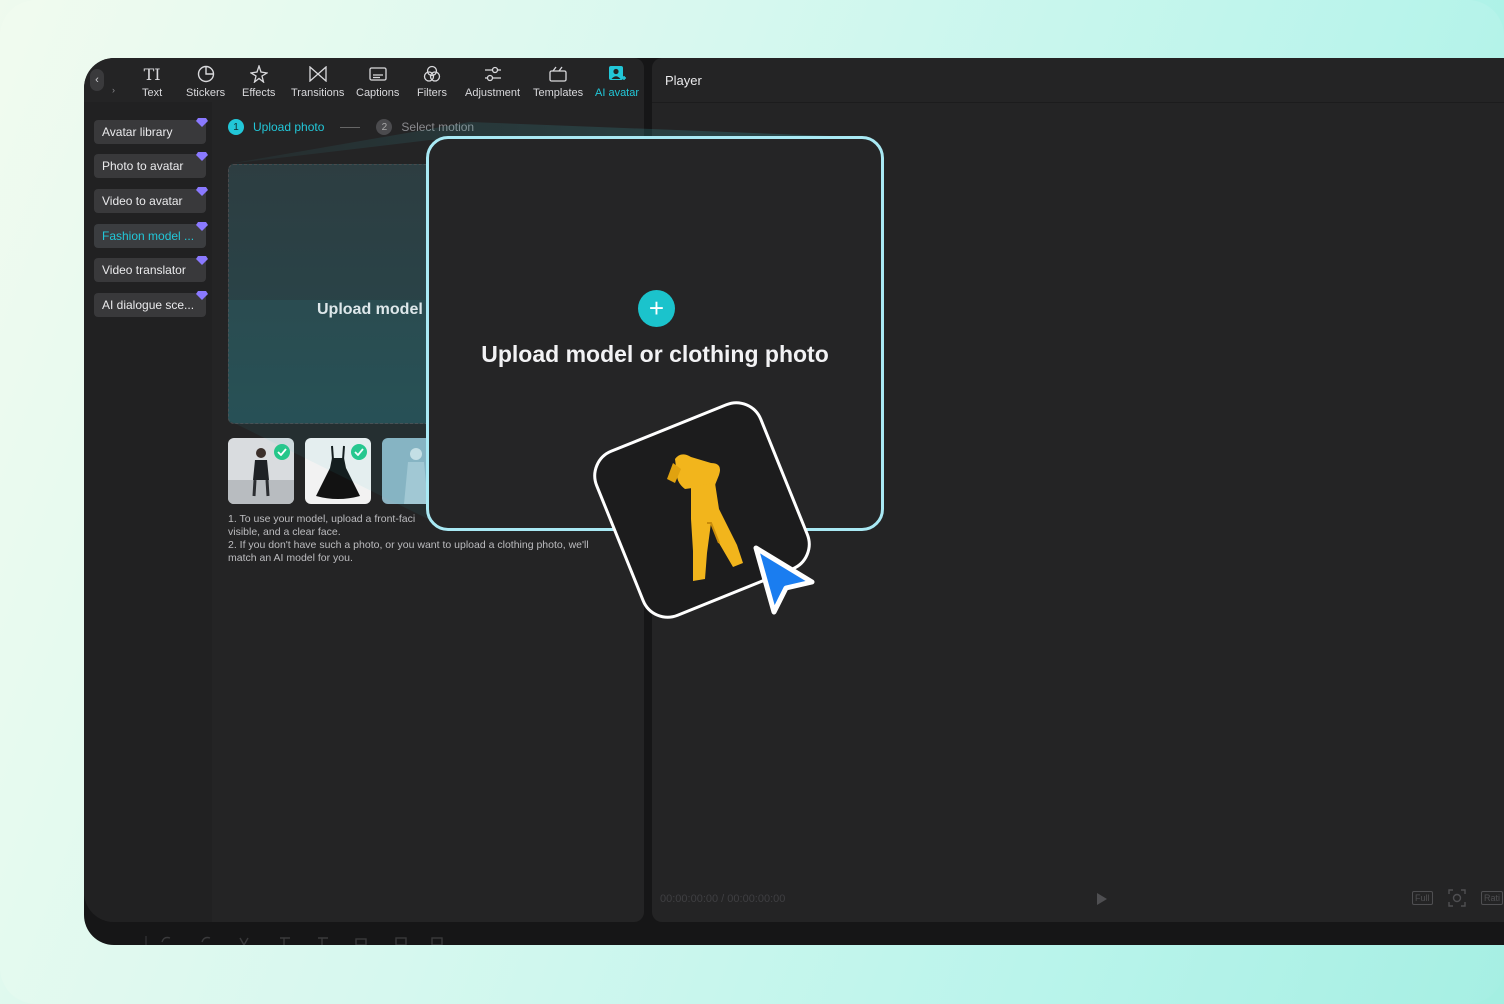 The width and height of the screenshot is (1504, 1004). I want to click on sidebar-item-photo-to-avatar: Photo to avatar, so click(150, 166).